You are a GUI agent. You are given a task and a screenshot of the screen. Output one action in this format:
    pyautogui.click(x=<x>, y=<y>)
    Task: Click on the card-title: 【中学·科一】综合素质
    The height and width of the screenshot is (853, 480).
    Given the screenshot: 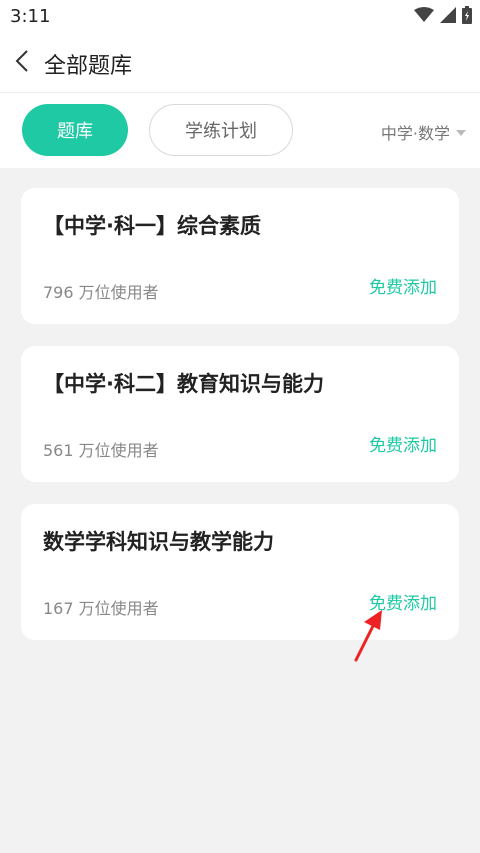 What is the action you would take?
    pyautogui.click(x=152, y=226)
    